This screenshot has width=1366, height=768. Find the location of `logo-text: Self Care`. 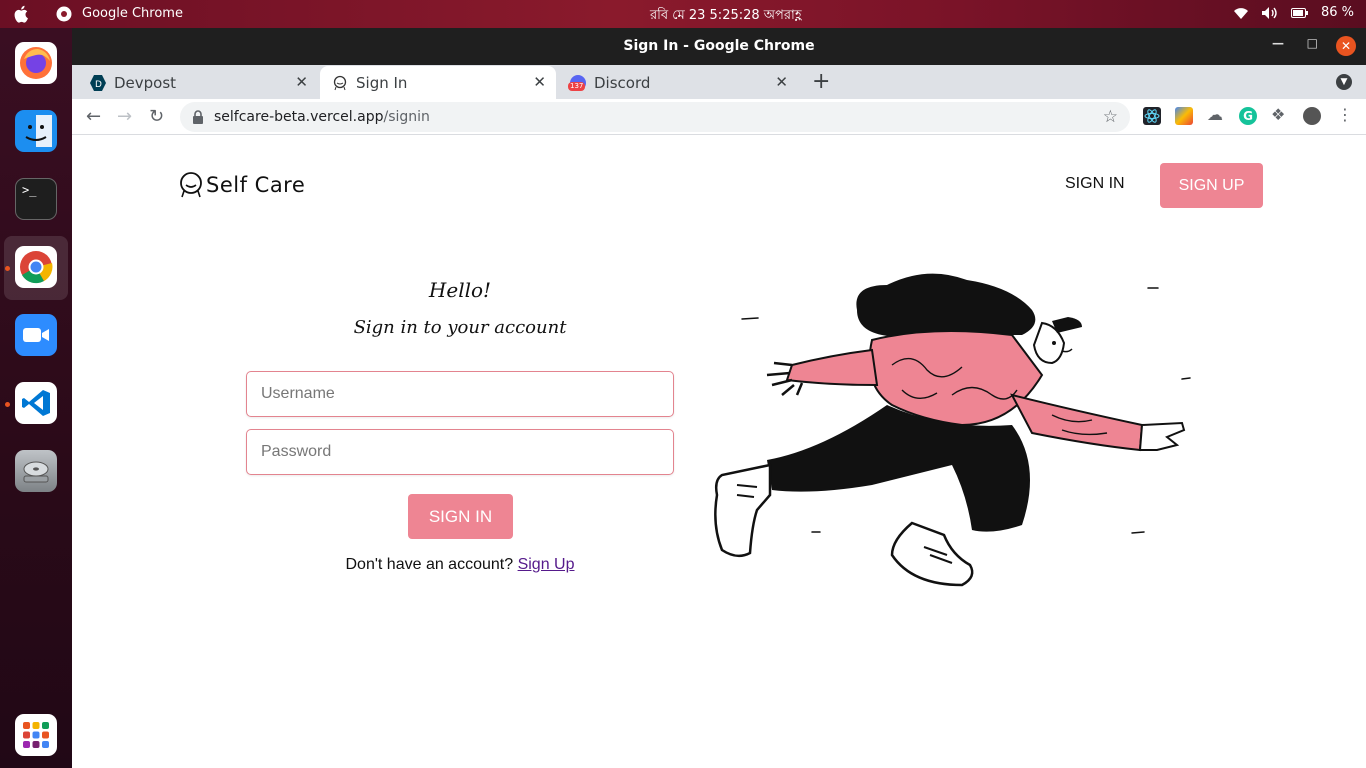

logo-text: Self Care is located at coordinates (256, 185).